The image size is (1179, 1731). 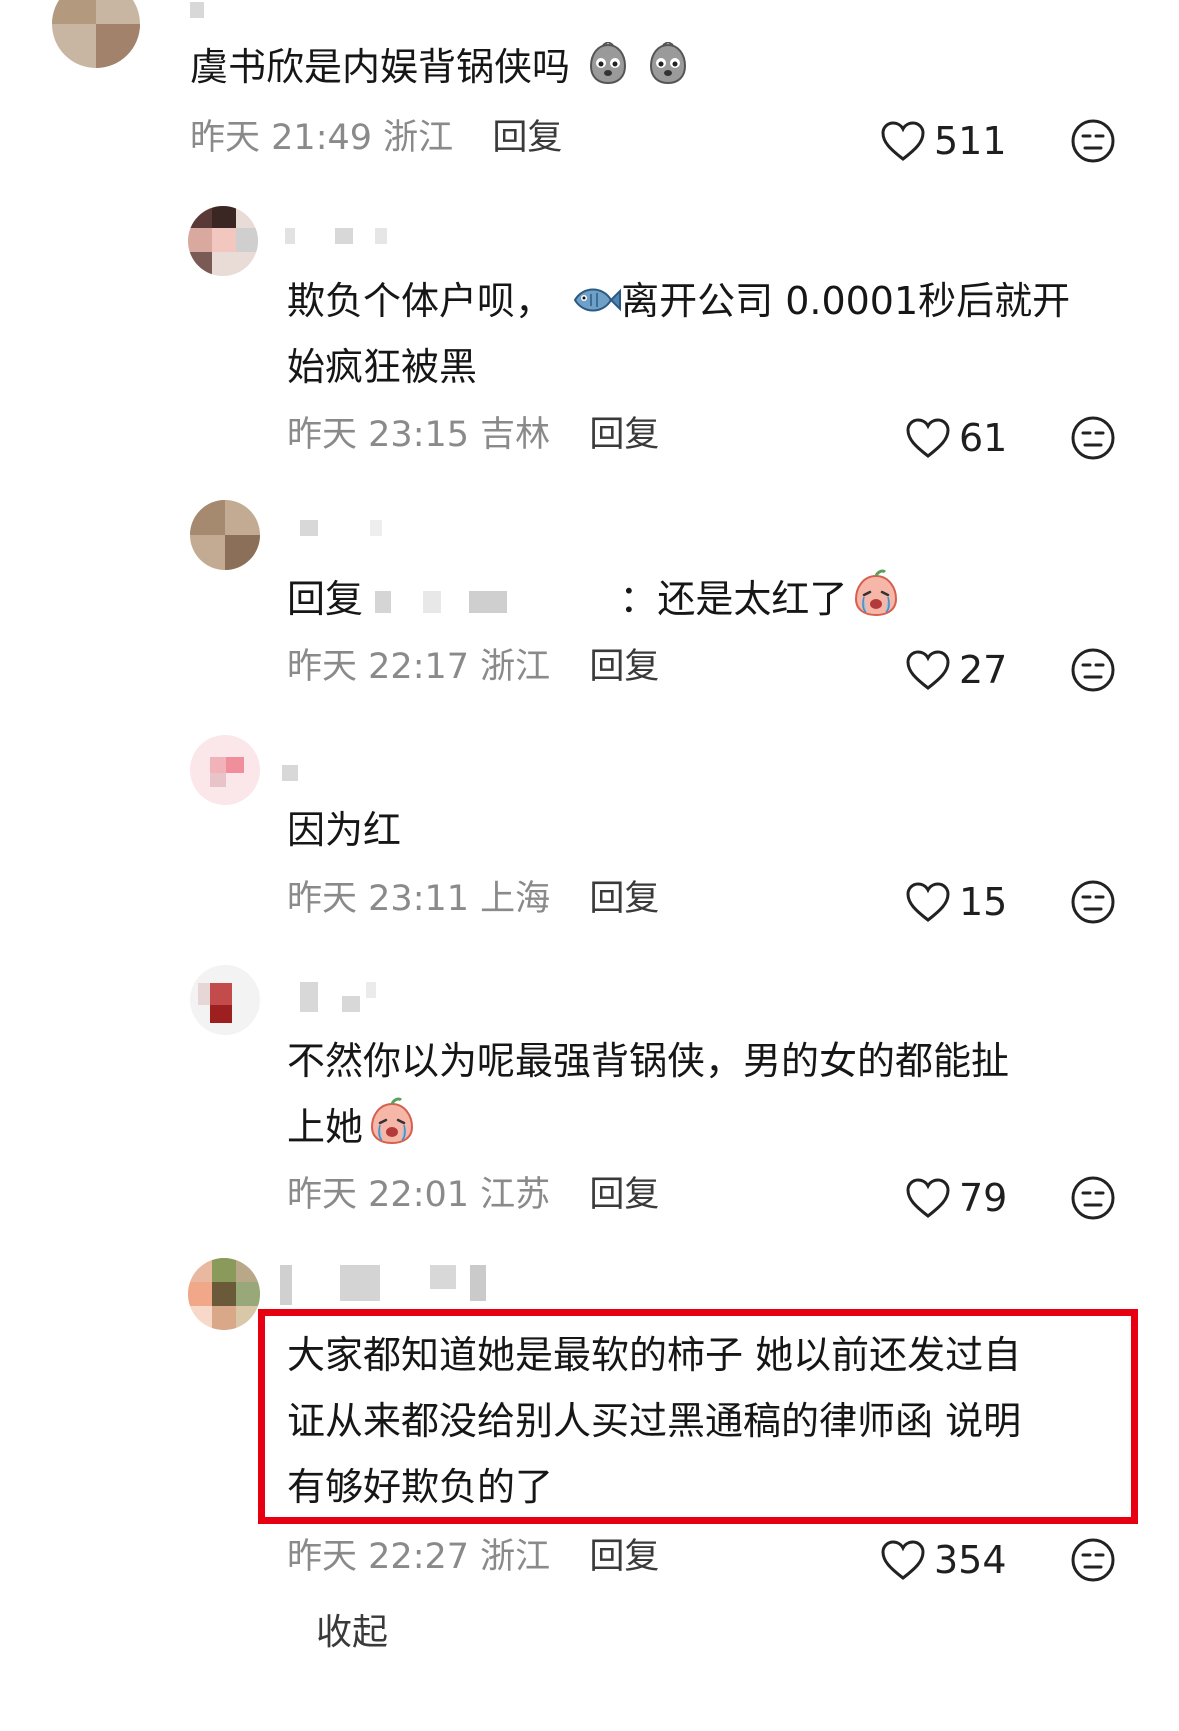 What do you see at coordinates (473, 667) in the screenshot?
I see `comment-meta: 昨天 22:17 浙江 回复` at bounding box center [473, 667].